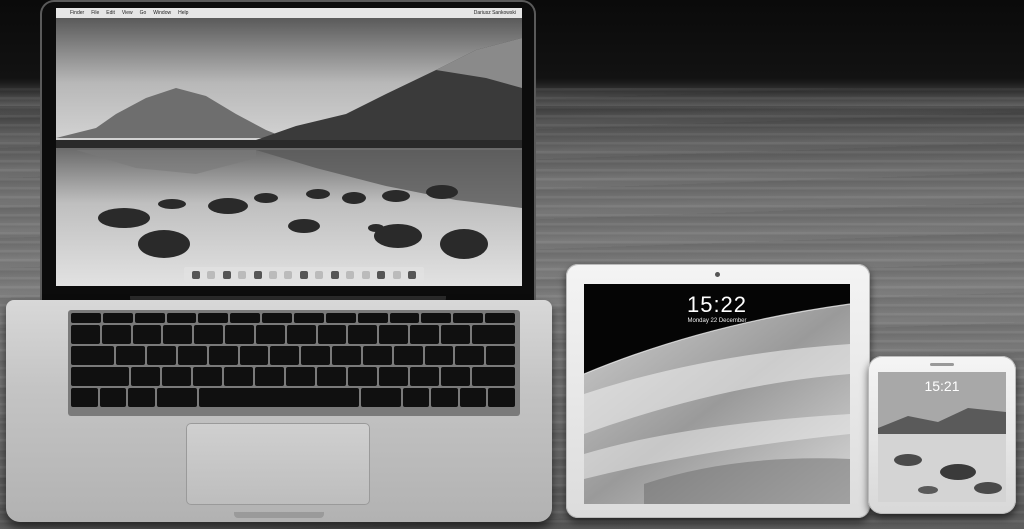  I want to click on tablet: 15:22 Monday 22 December, so click(718, 391).